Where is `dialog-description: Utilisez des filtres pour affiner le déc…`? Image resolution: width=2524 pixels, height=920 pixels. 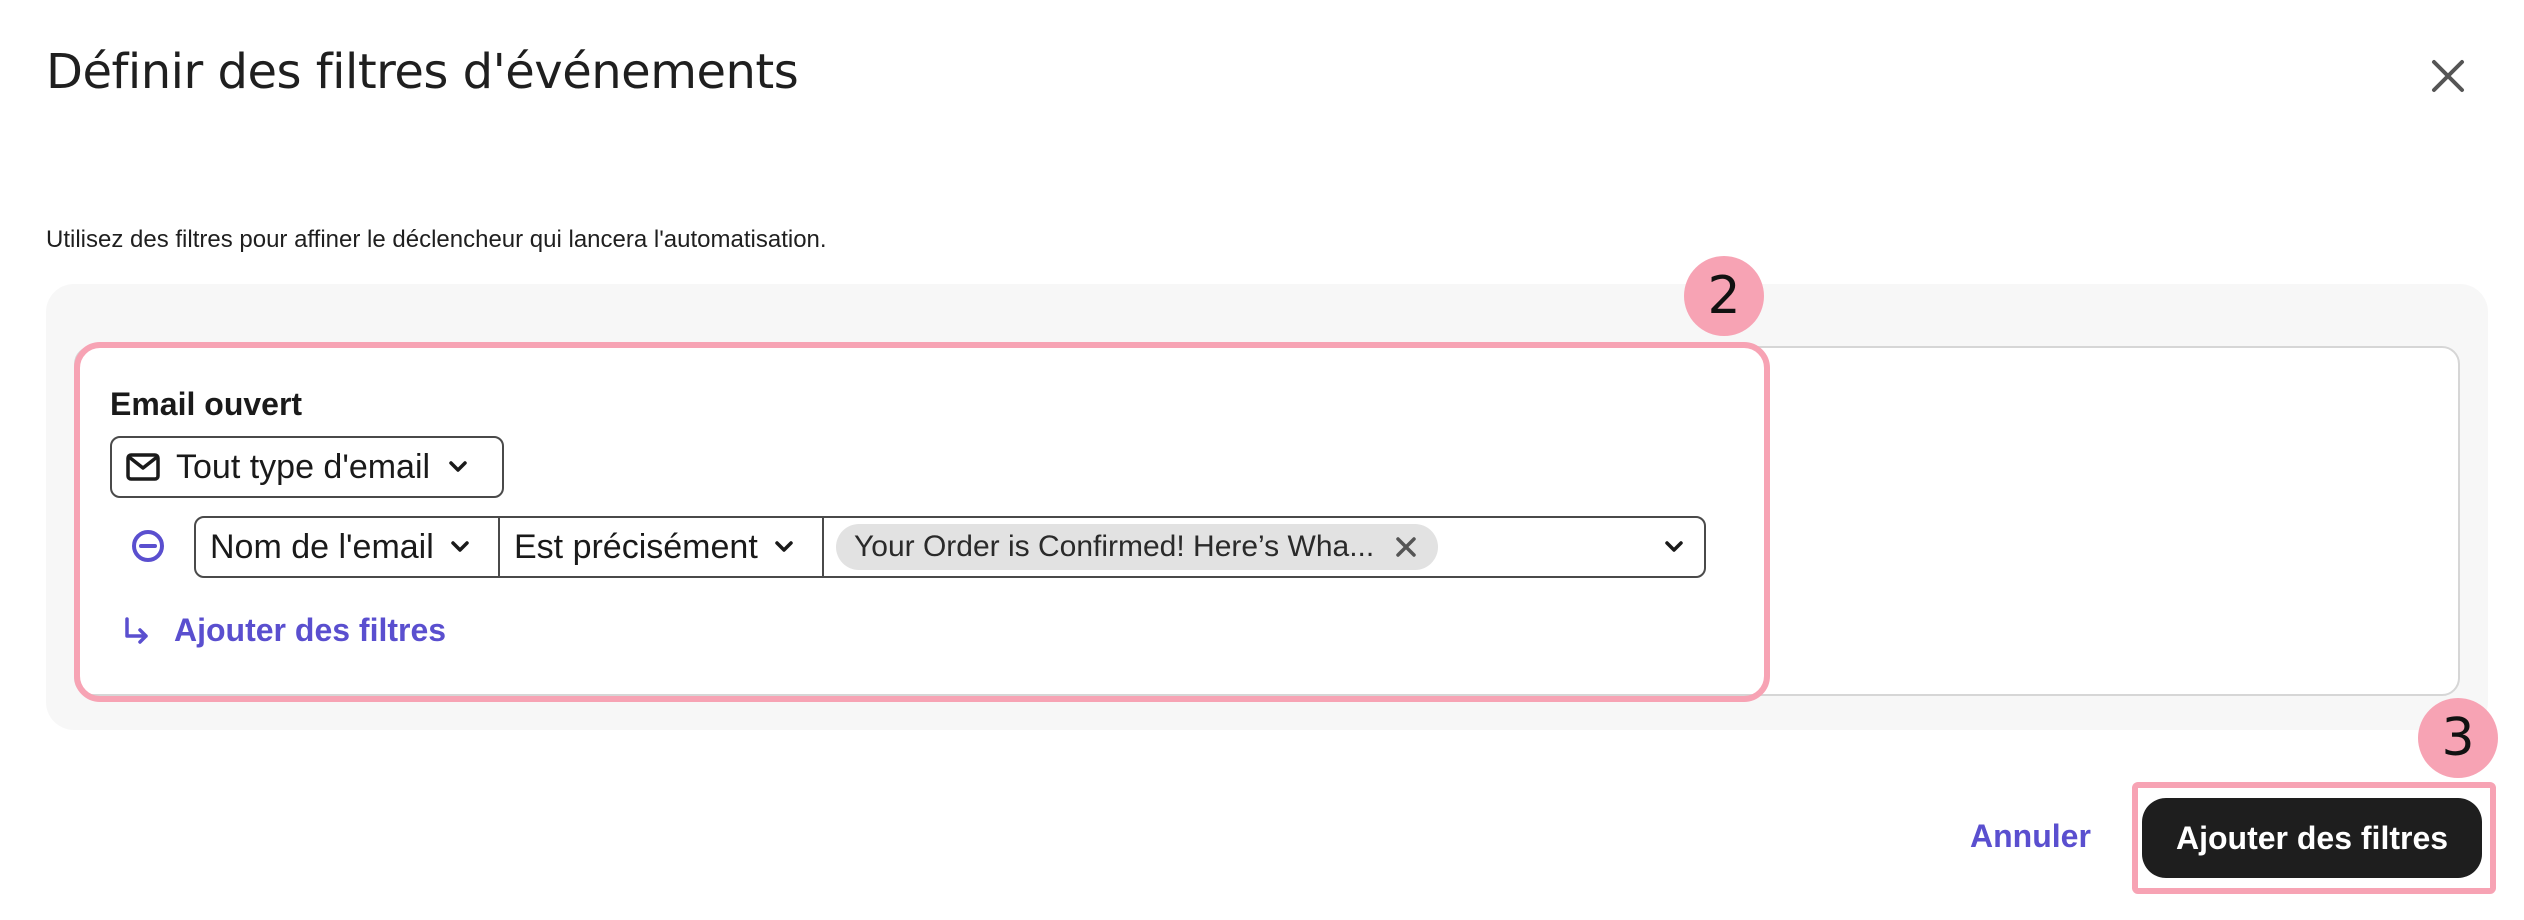 dialog-description: Utilisez des filtres pour affiner le déc… is located at coordinates (436, 239).